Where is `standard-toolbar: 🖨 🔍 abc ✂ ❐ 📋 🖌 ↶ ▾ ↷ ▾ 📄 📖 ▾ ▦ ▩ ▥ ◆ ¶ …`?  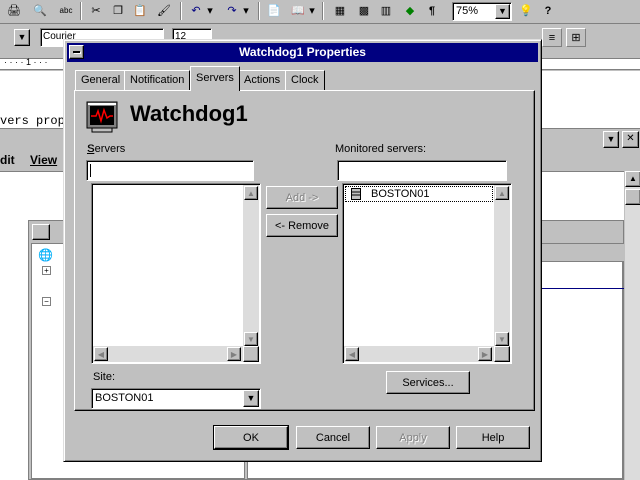 standard-toolbar: 🖨 🔍 abc ✂ ❐ 📋 🖌 ↶ ▾ ↷ ▾ 📄 📖 ▾ ▦ ▩ ▥ ◆ ¶ … is located at coordinates (320, 12).